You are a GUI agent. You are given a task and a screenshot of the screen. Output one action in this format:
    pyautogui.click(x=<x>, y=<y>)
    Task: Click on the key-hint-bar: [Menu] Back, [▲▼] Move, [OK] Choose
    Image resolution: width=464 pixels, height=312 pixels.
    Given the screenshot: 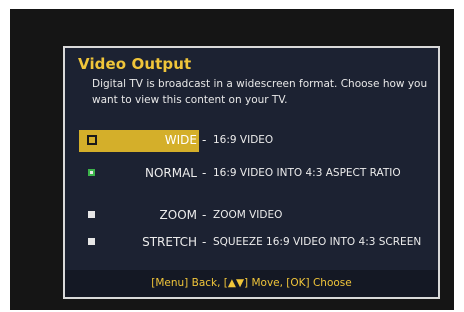 What is the action you would take?
    pyautogui.click(x=251, y=283)
    